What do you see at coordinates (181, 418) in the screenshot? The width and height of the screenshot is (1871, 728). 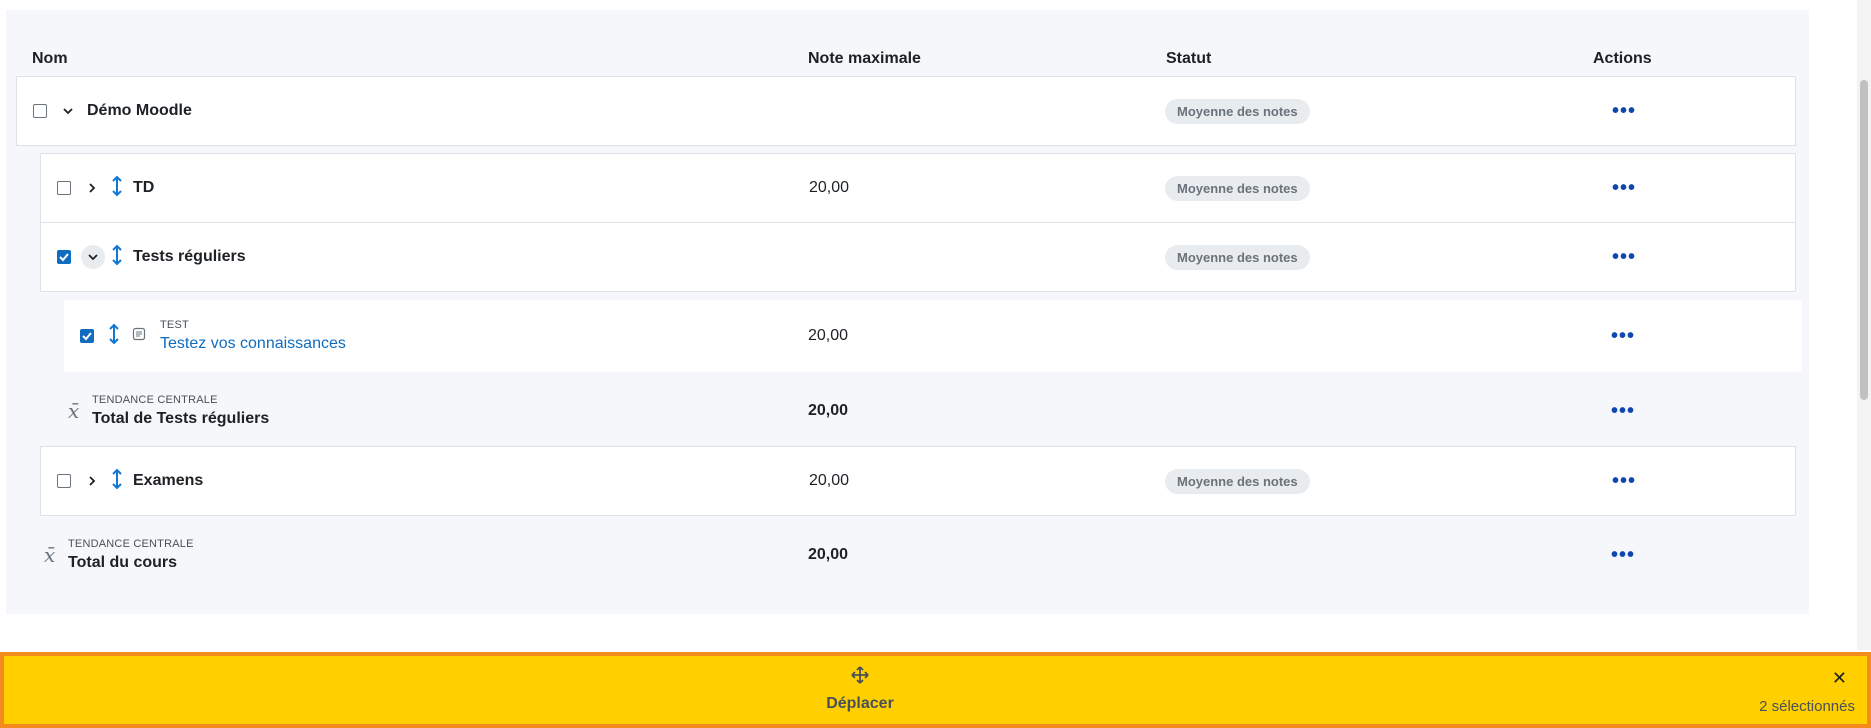 I see `total-name: Total de Tests réguliers` at bounding box center [181, 418].